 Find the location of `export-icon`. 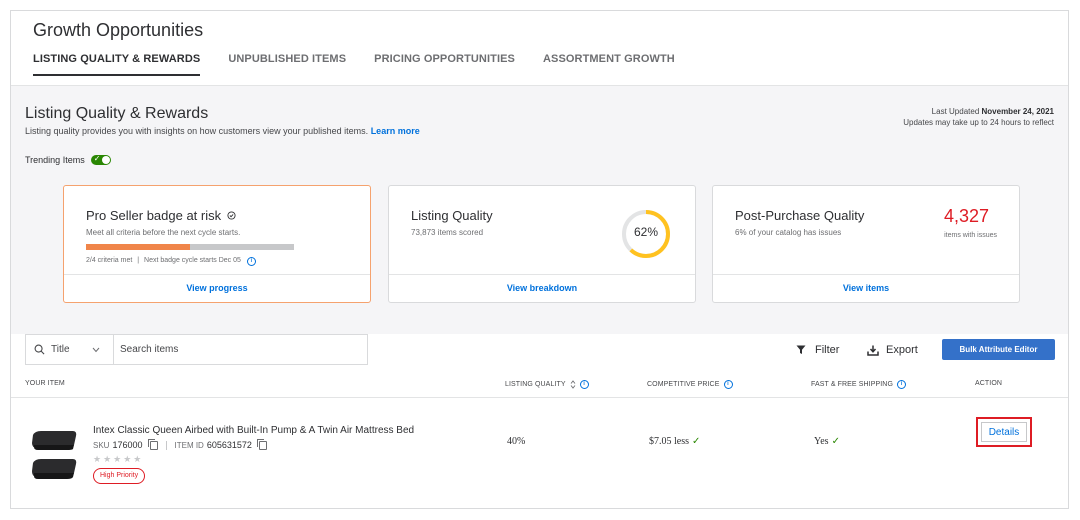

export-icon is located at coordinates (873, 350).